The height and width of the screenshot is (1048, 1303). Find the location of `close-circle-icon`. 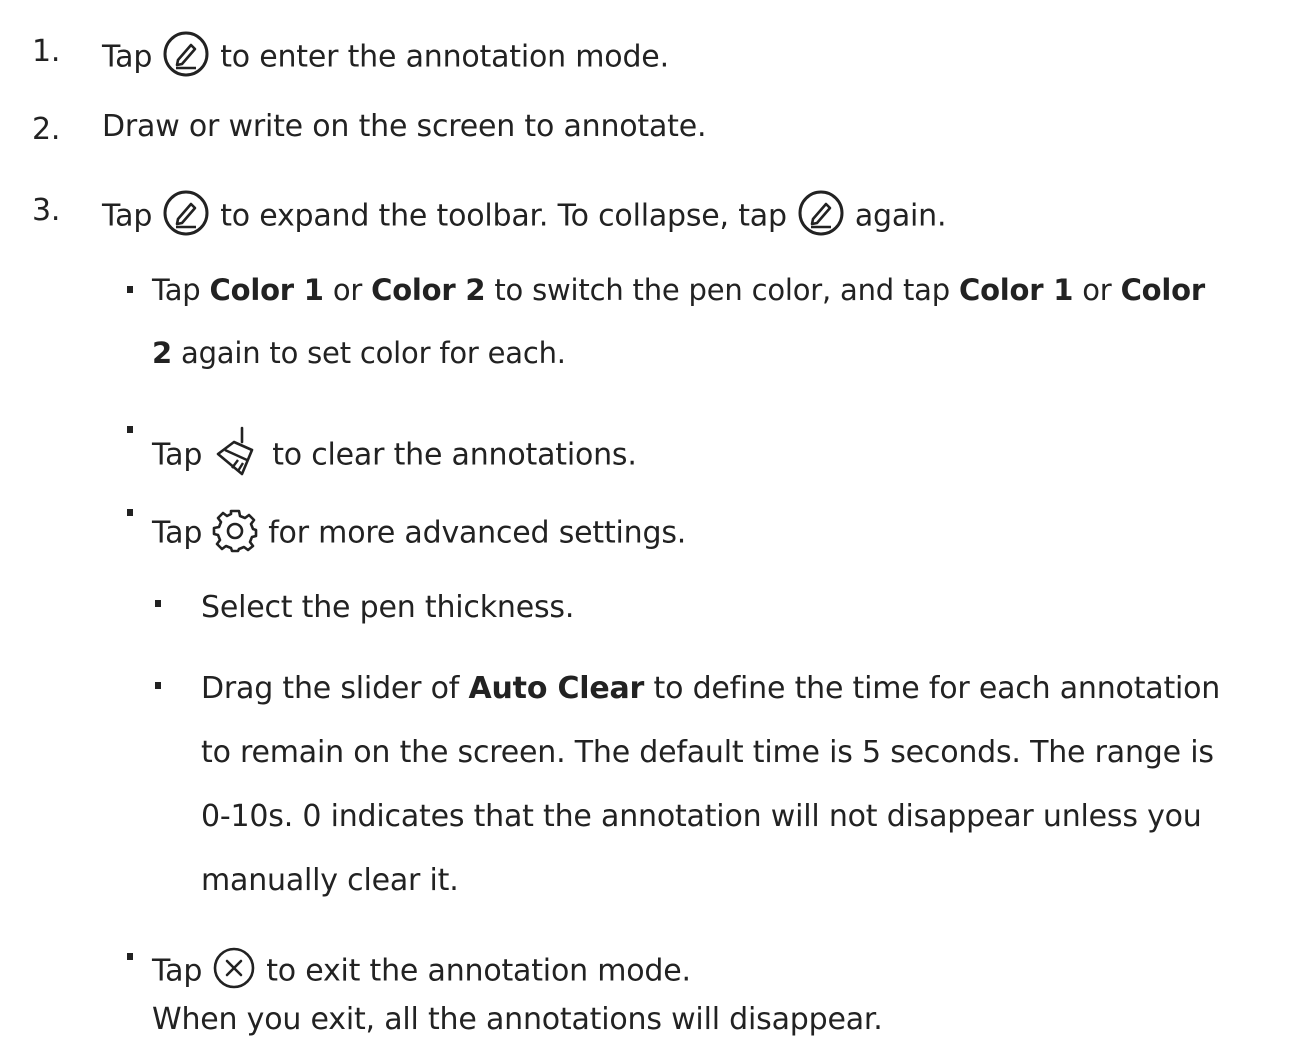

close-circle-icon is located at coordinates (234, 968).